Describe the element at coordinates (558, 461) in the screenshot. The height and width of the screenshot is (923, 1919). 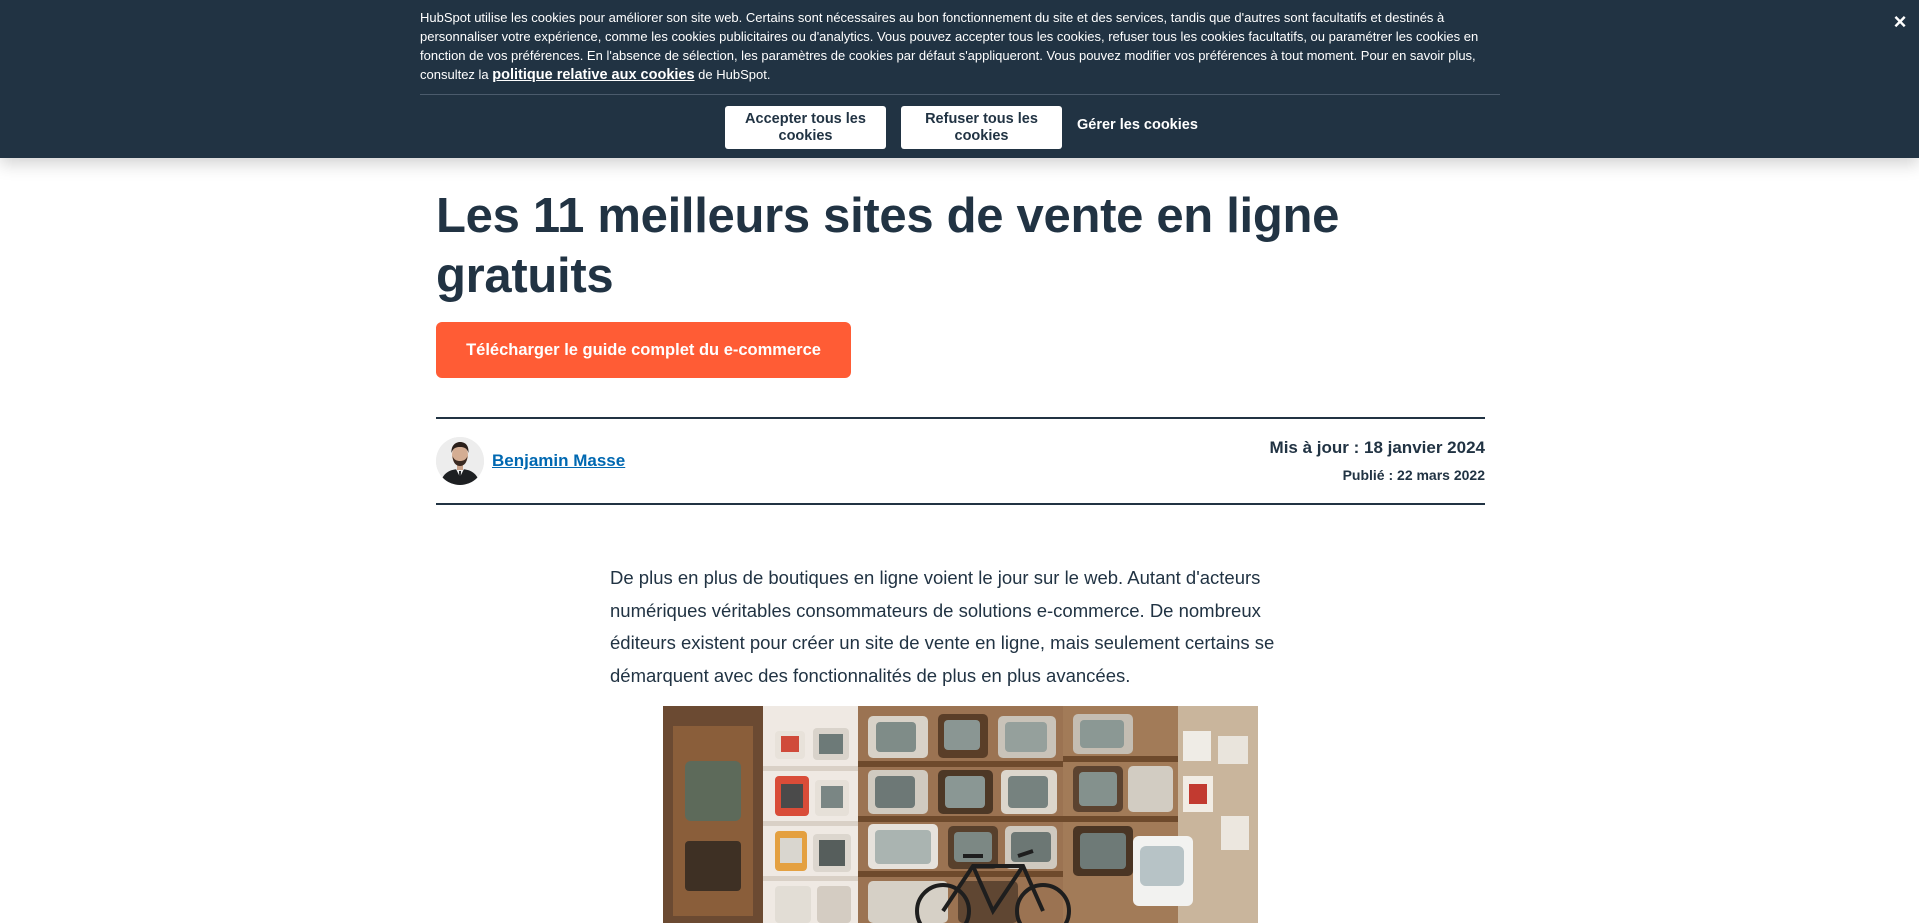
I see `author-link: Benjamin Masse` at that location.